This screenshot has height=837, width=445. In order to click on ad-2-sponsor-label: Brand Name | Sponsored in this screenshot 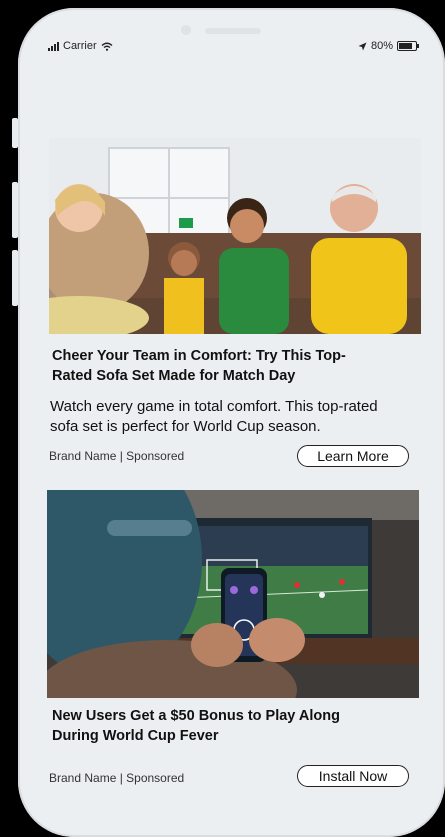, I will do `click(117, 778)`.